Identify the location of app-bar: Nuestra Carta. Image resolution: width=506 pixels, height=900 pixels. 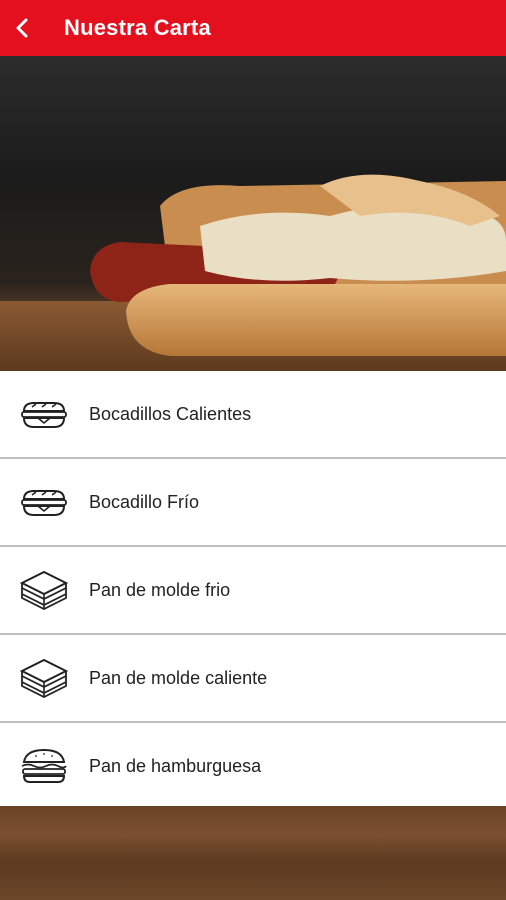
(253, 28).